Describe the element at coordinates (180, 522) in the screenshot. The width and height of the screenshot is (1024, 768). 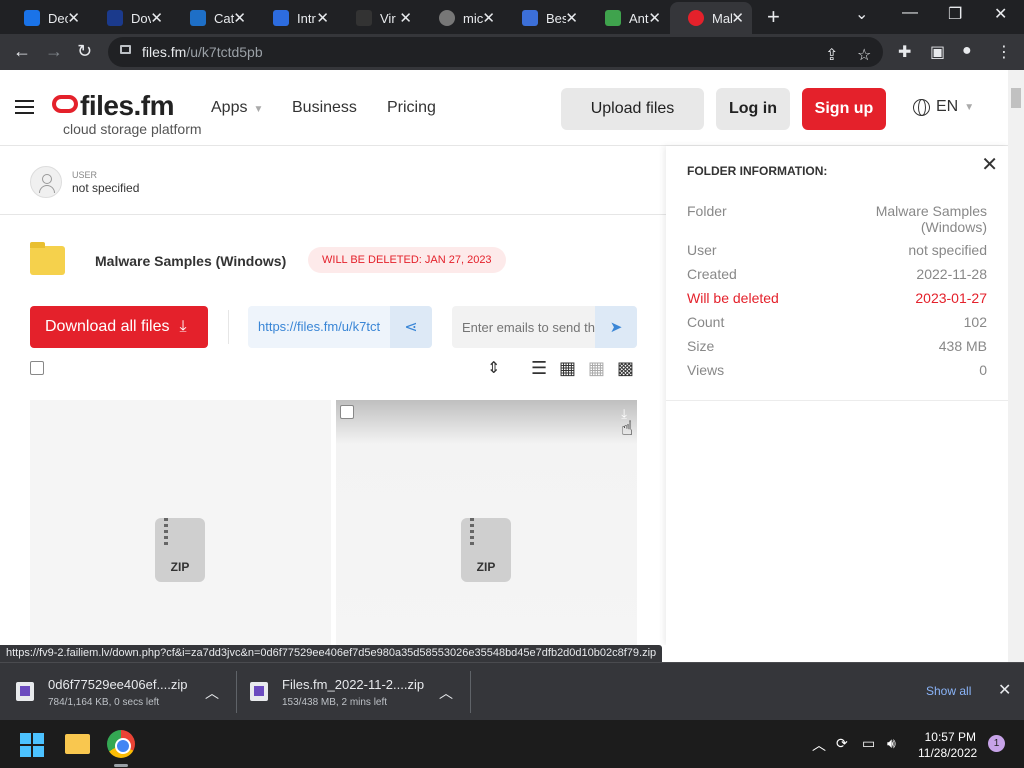
I see `file-card: ZIP` at that location.